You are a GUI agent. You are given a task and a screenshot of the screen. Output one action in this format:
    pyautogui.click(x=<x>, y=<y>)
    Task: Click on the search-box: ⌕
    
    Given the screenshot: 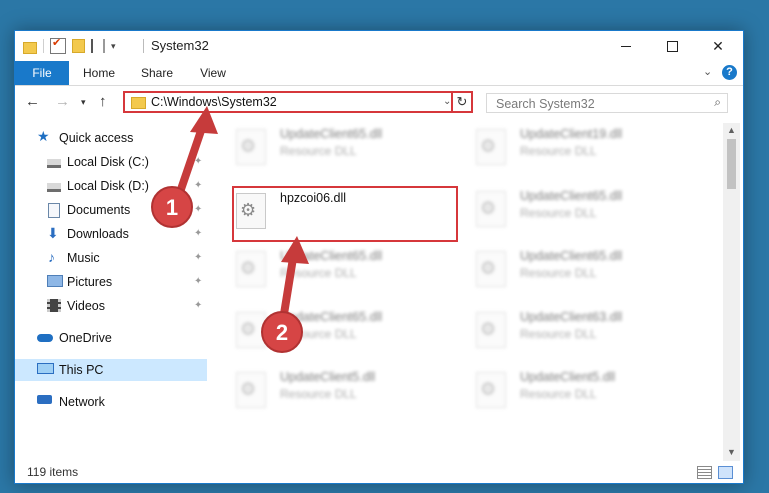 What is the action you would take?
    pyautogui.click(x=607, y=103)
    